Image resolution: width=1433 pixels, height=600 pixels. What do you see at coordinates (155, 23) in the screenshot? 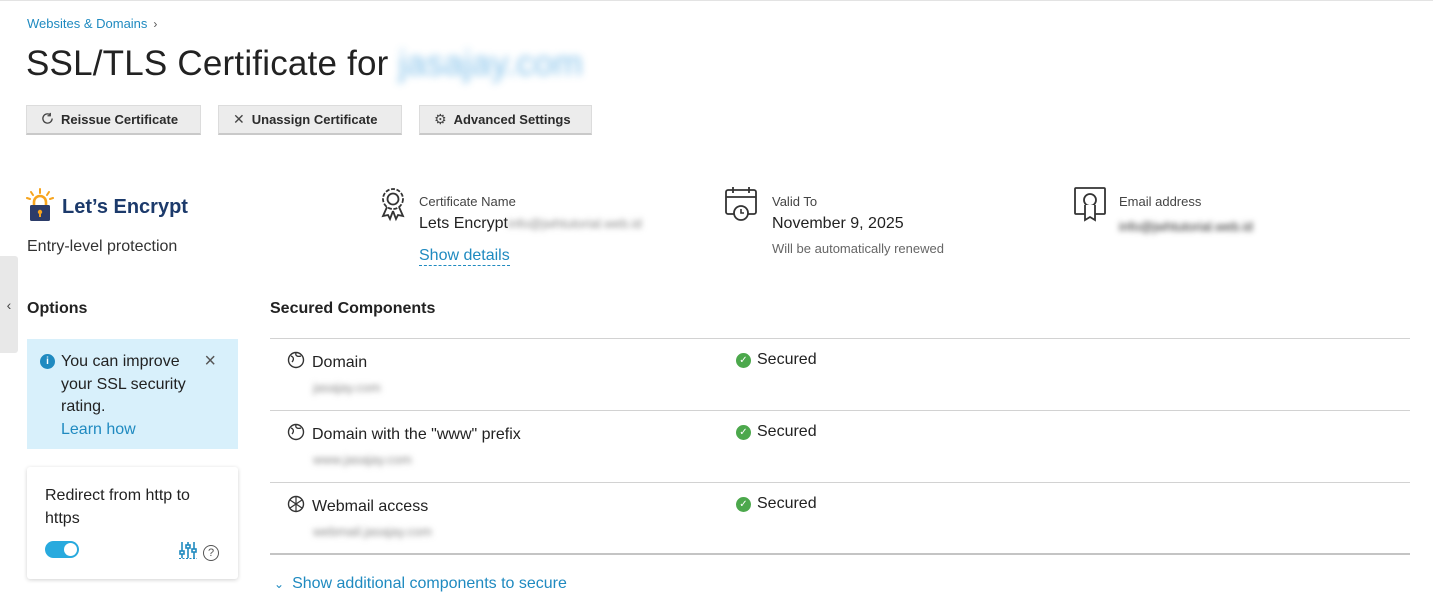
I see `chevron-right-icon: ›` at bounding box center [155, 23].